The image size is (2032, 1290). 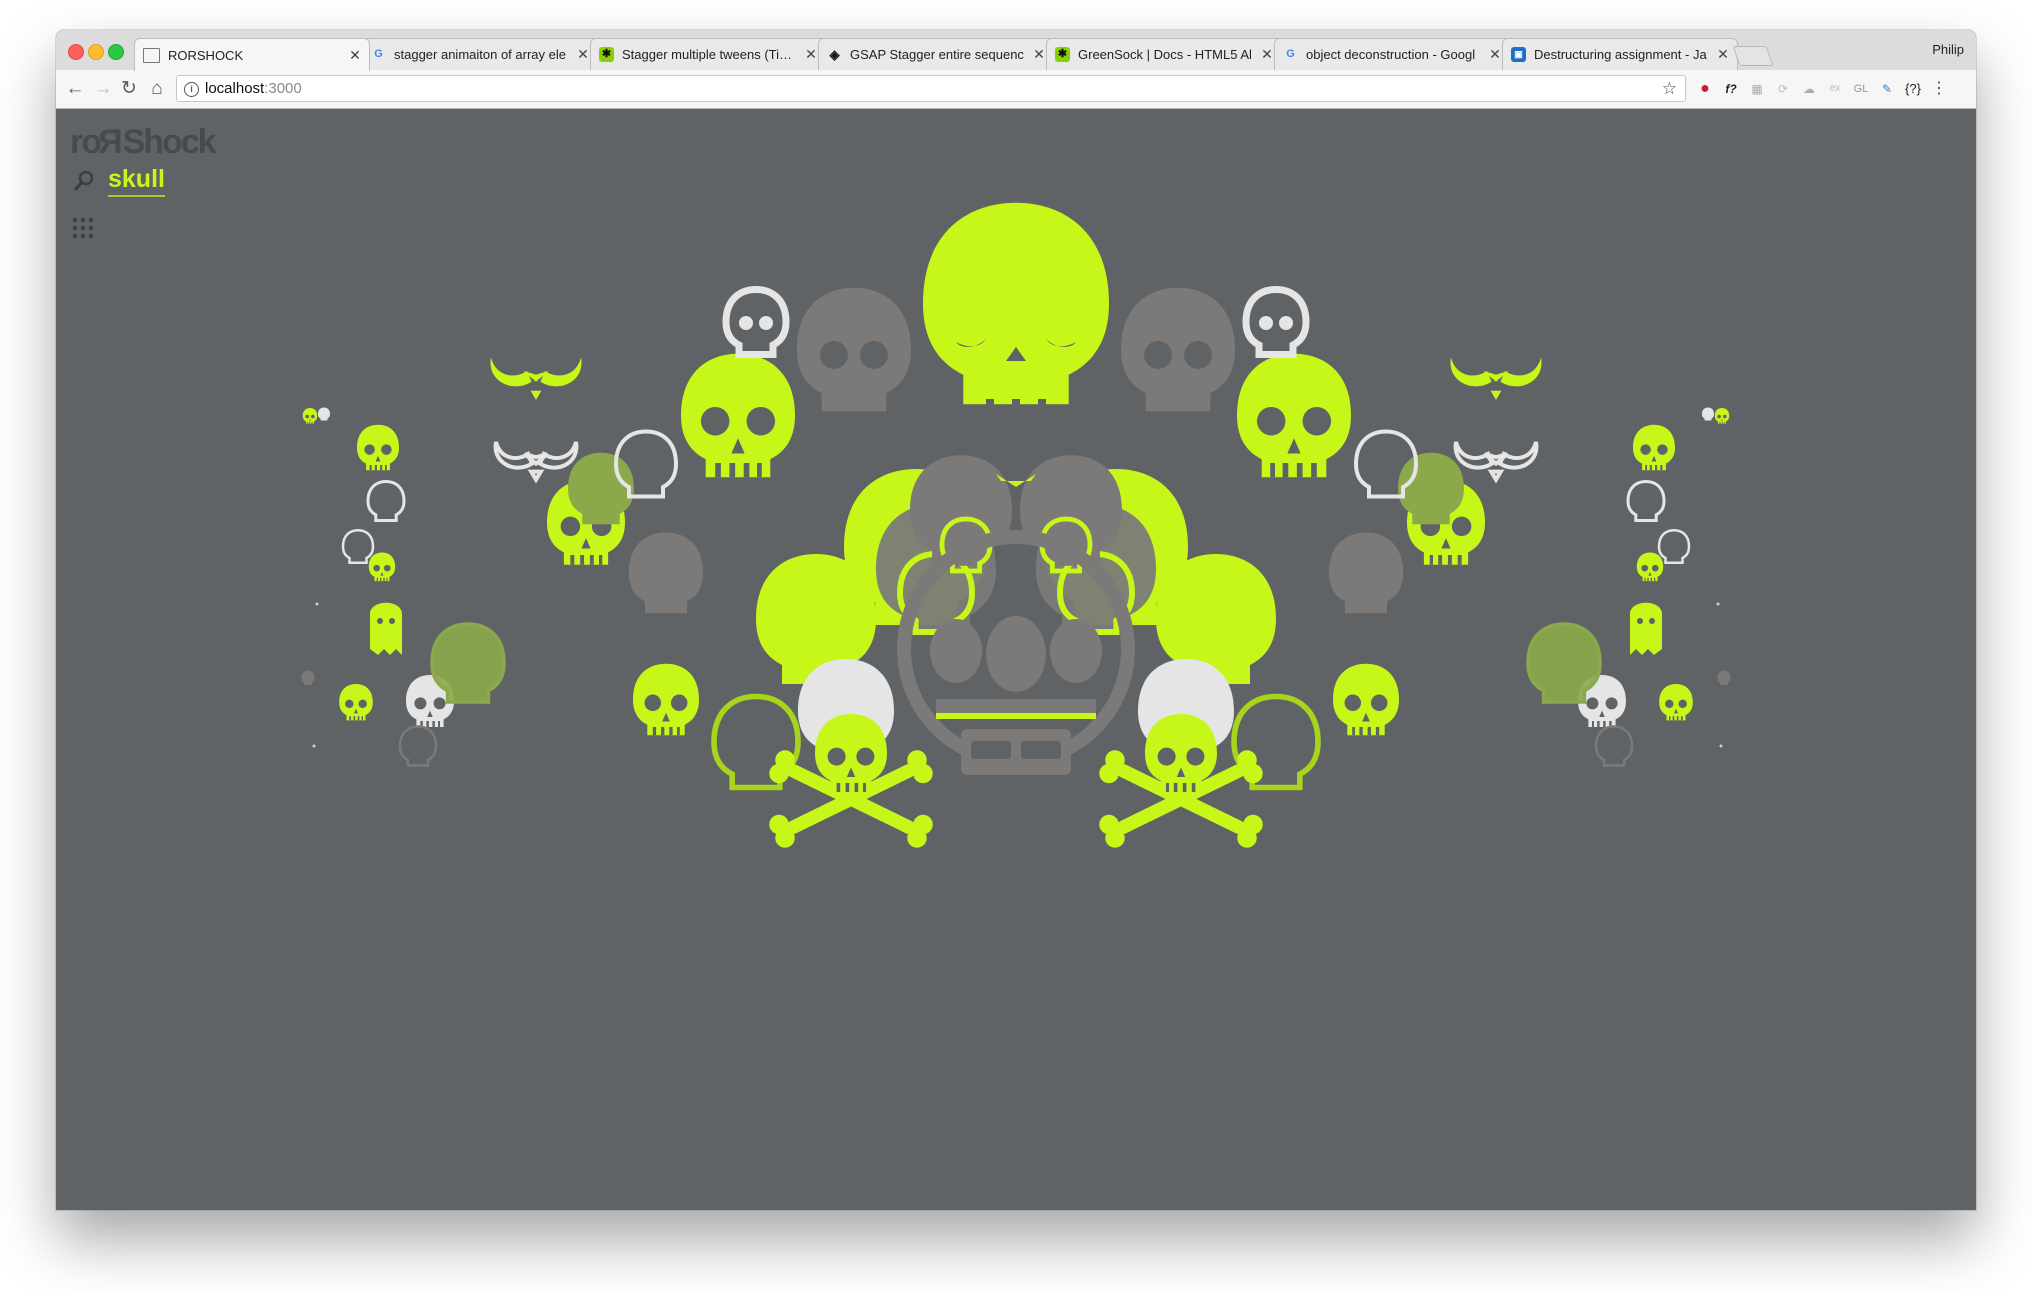 What do you see at coordinates (191, 89) in the screenshot?
I see `info-icon: i` at bounding box center [191, 89].